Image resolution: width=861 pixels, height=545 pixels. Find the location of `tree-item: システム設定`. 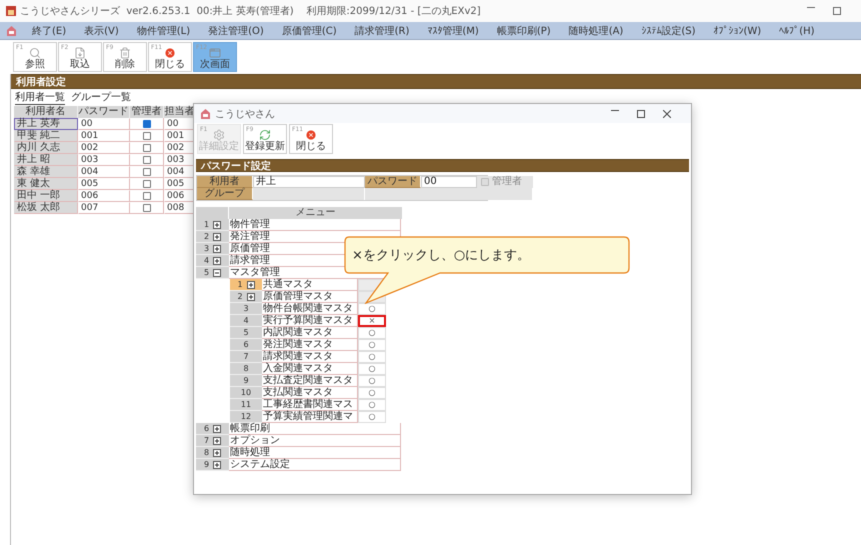

tree-item: システム設定 is located at coordinates (315, 465).